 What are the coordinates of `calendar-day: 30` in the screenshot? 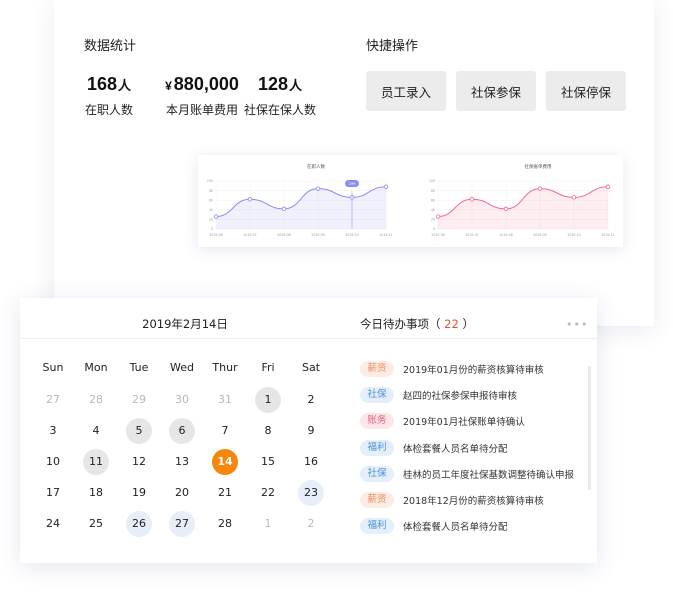 It's located at (182, 400).